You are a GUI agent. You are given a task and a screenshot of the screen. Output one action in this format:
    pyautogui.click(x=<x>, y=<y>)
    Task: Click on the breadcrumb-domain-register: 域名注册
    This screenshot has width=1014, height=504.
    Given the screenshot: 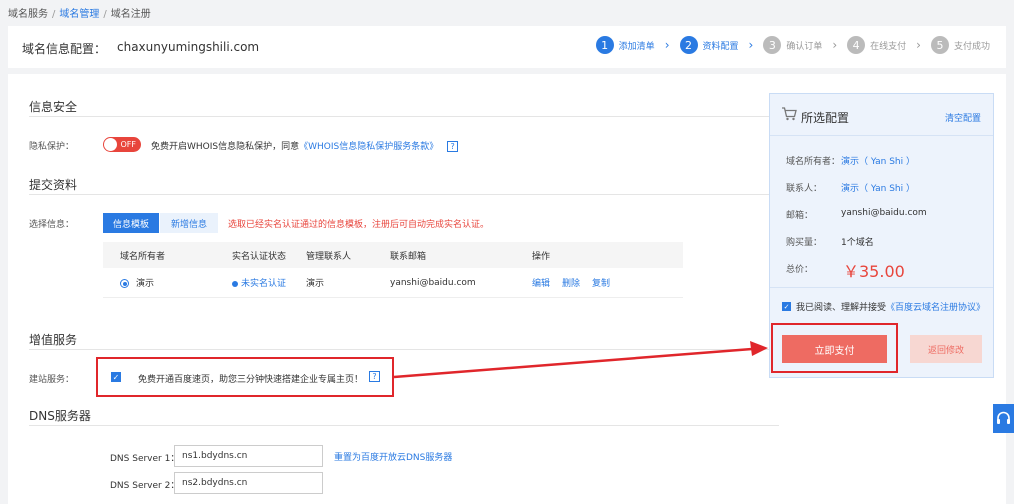 What is the action you would take?
    pyautogui.click(x=130, y=14)
    